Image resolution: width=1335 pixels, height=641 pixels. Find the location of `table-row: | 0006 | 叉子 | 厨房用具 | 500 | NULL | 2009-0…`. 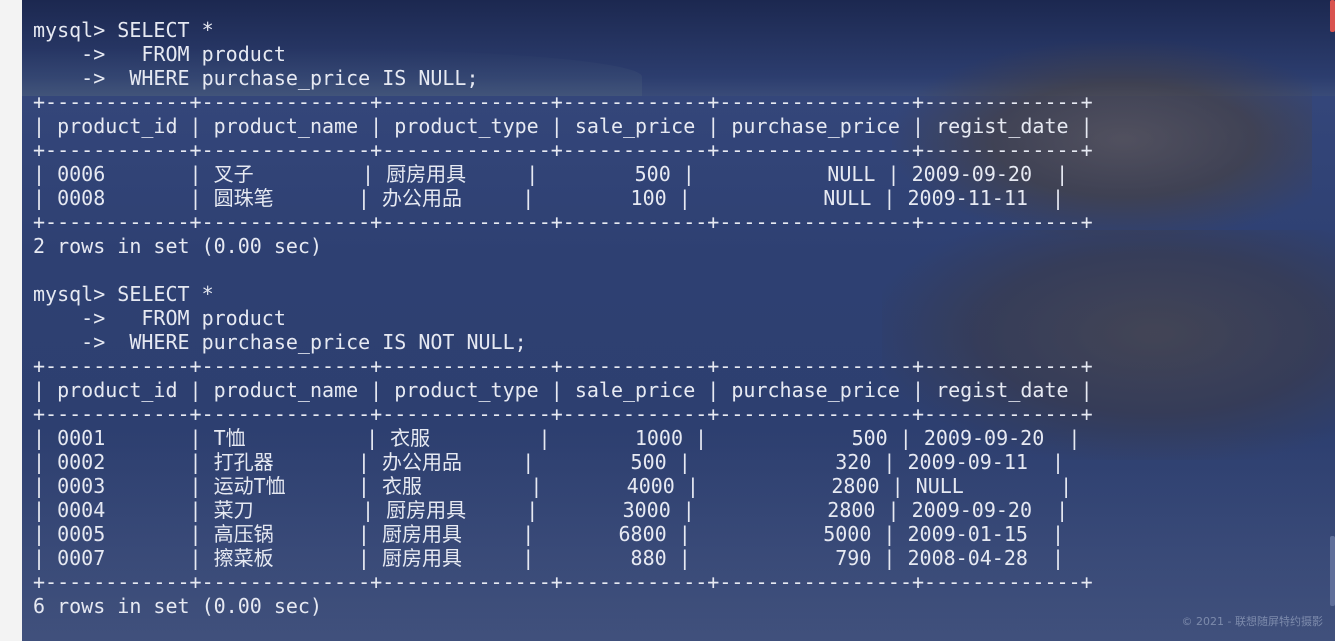

table-row: | 0006 | 叉子 | 厨房用具 | 500 | NULL | 2009-0… is located at coordinates (551, 174).